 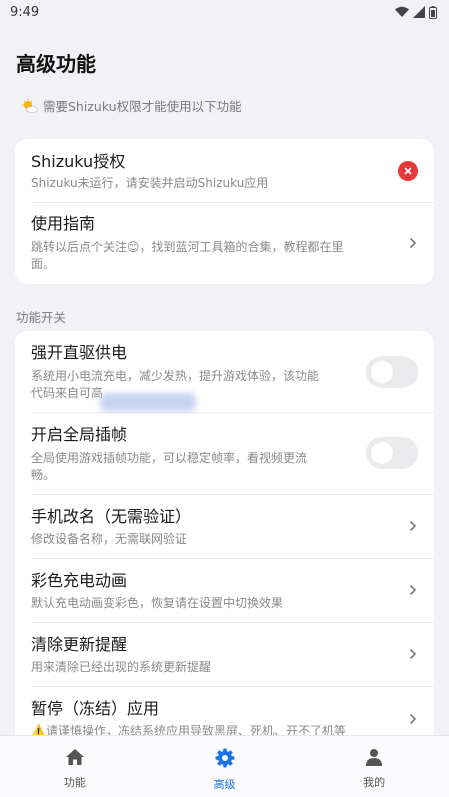 I want to click on status-icons, so click(x=416, y=12).